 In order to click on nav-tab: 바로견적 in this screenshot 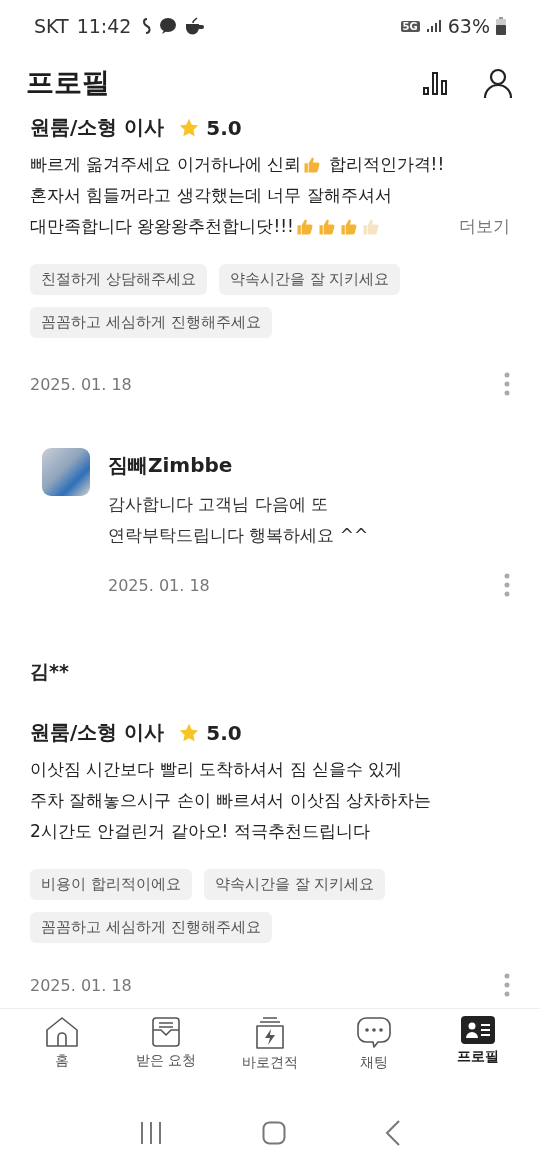, I will do `click(270, 1055)`.